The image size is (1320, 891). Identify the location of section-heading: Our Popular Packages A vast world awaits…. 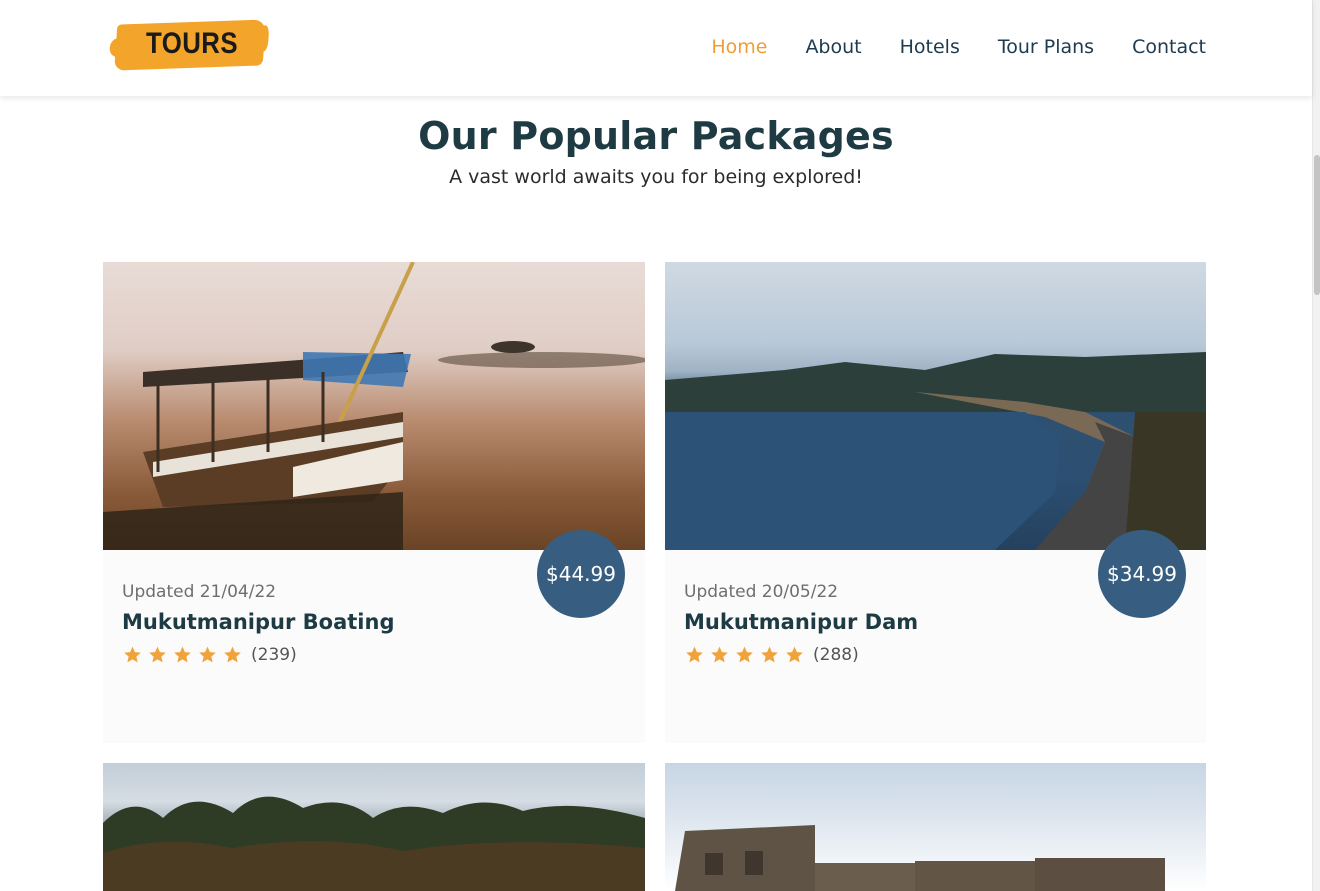
(656, 151).